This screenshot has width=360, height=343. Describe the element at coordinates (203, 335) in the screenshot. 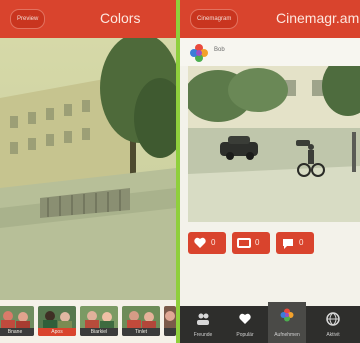

I see `tab-friends-label: Freunde` at that location.